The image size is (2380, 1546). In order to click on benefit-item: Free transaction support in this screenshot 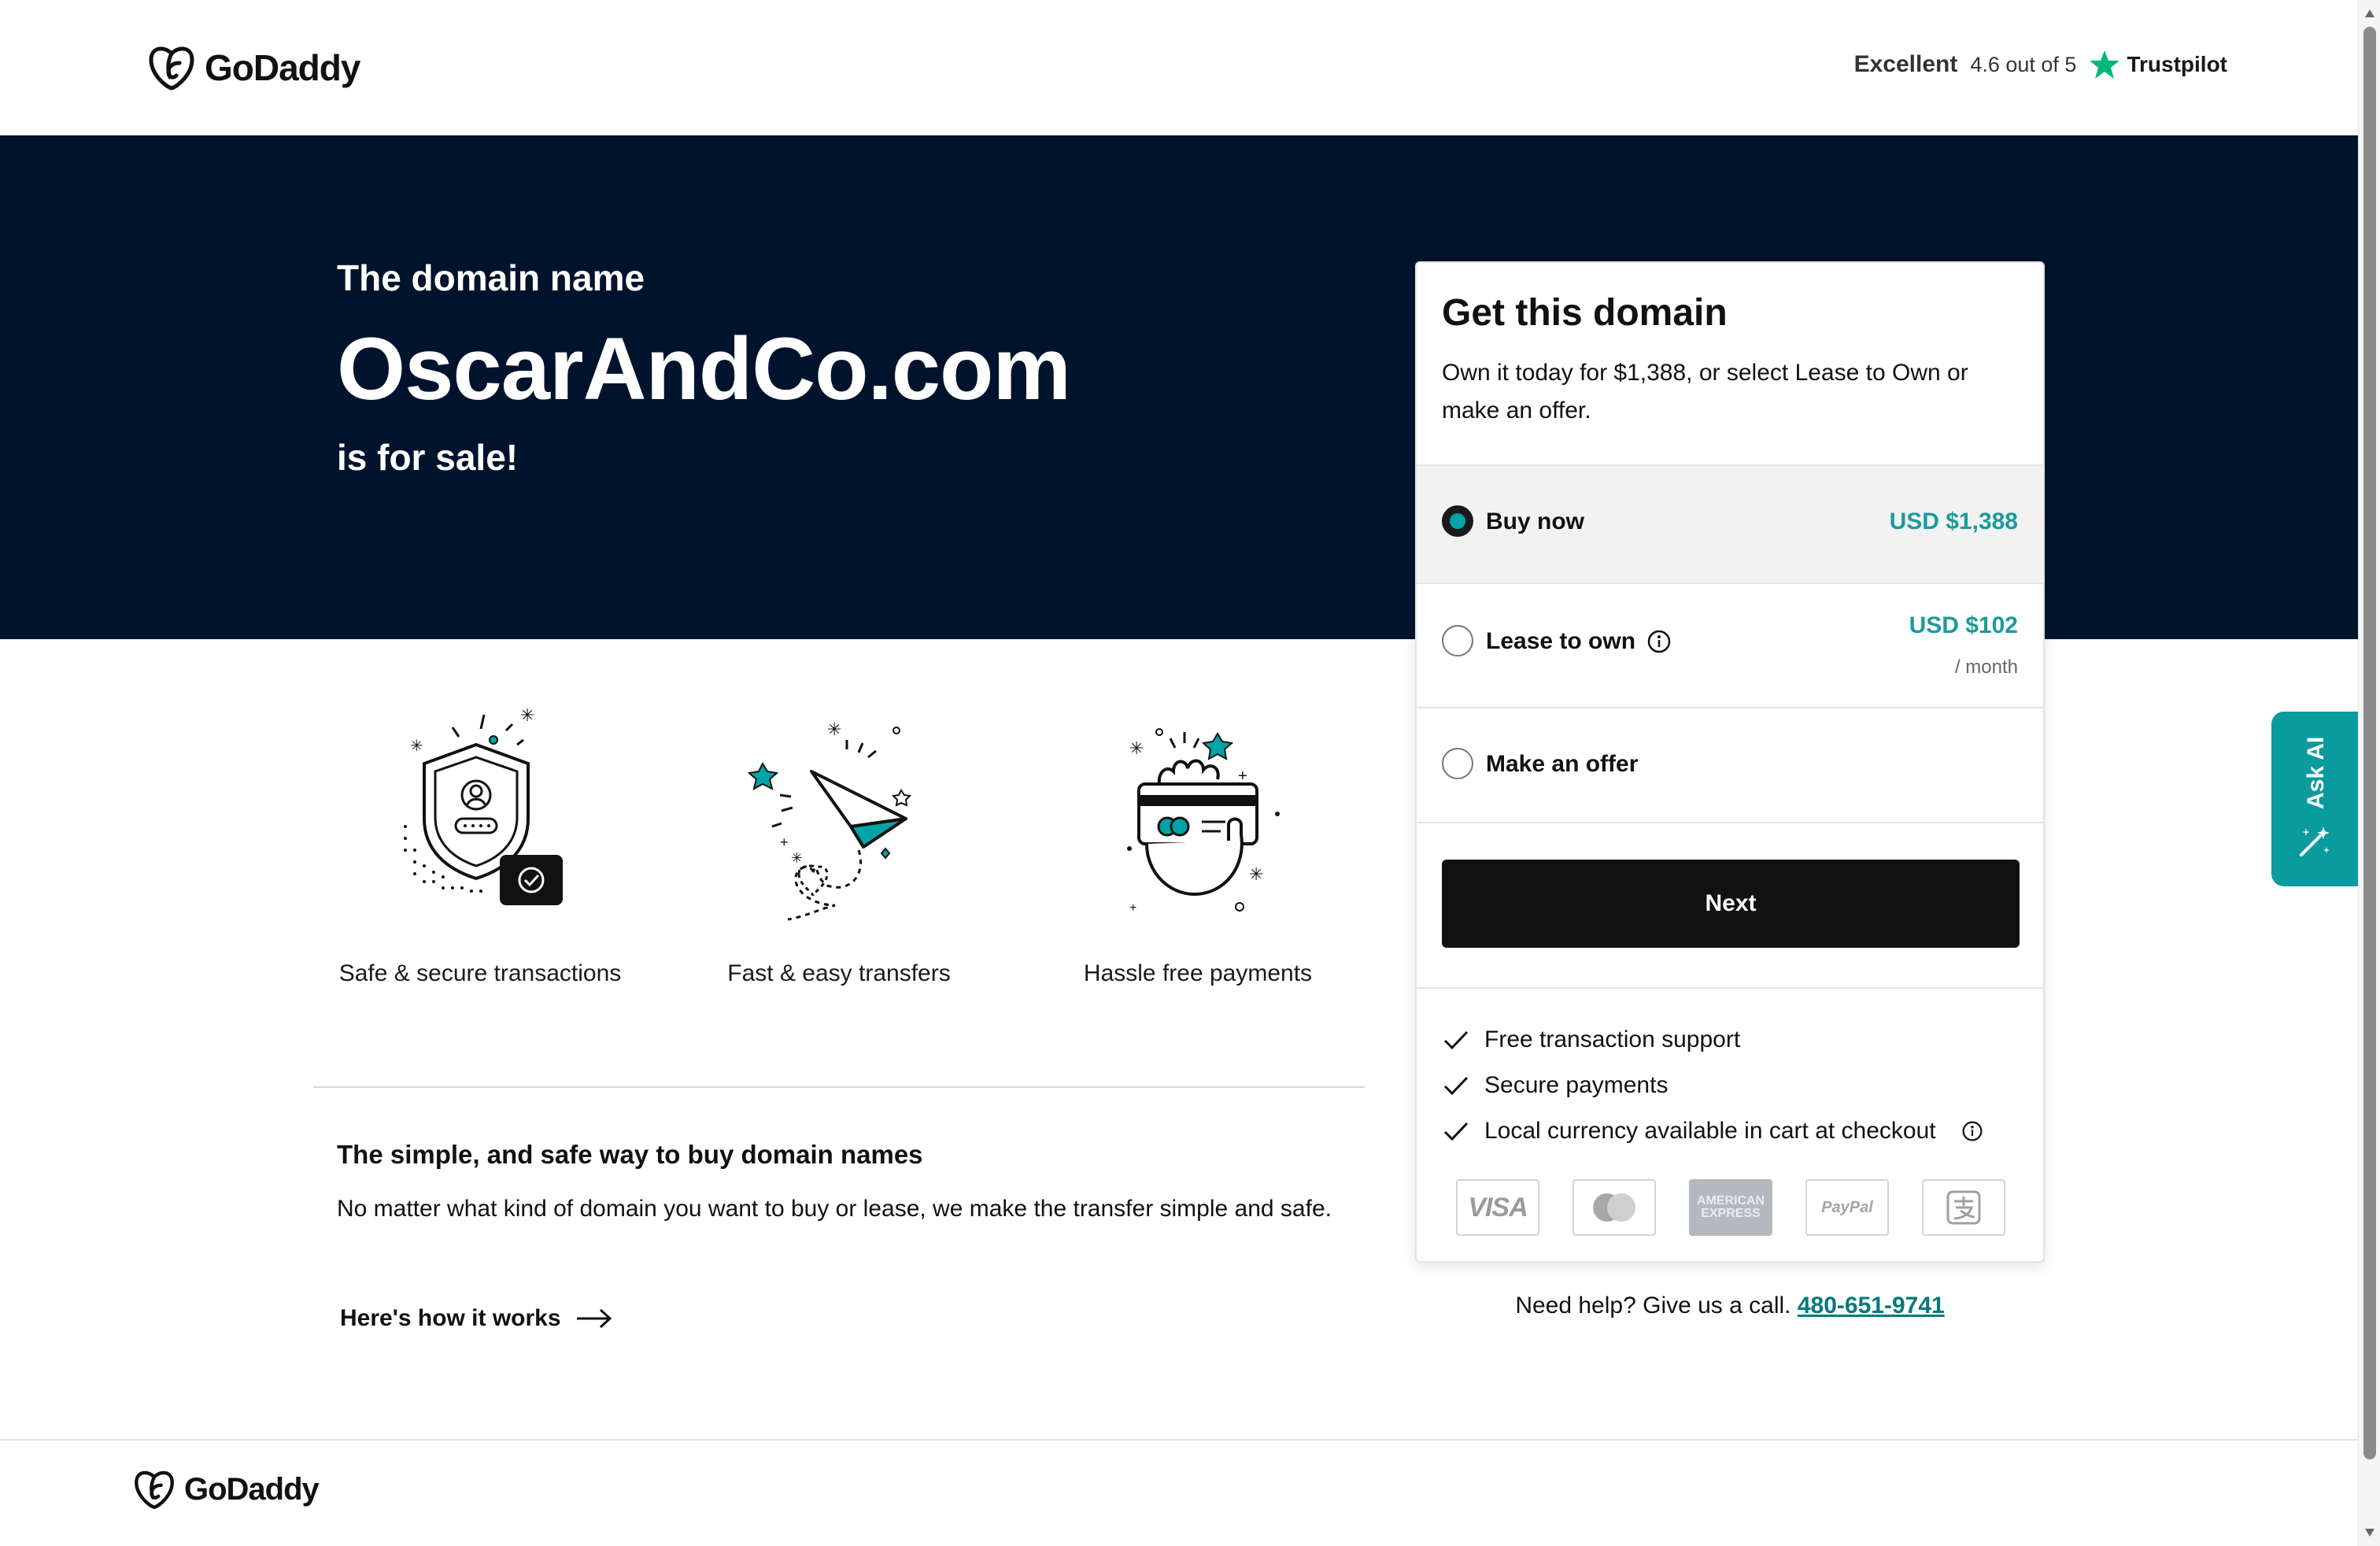, I will do `click(1712, 1040)`.